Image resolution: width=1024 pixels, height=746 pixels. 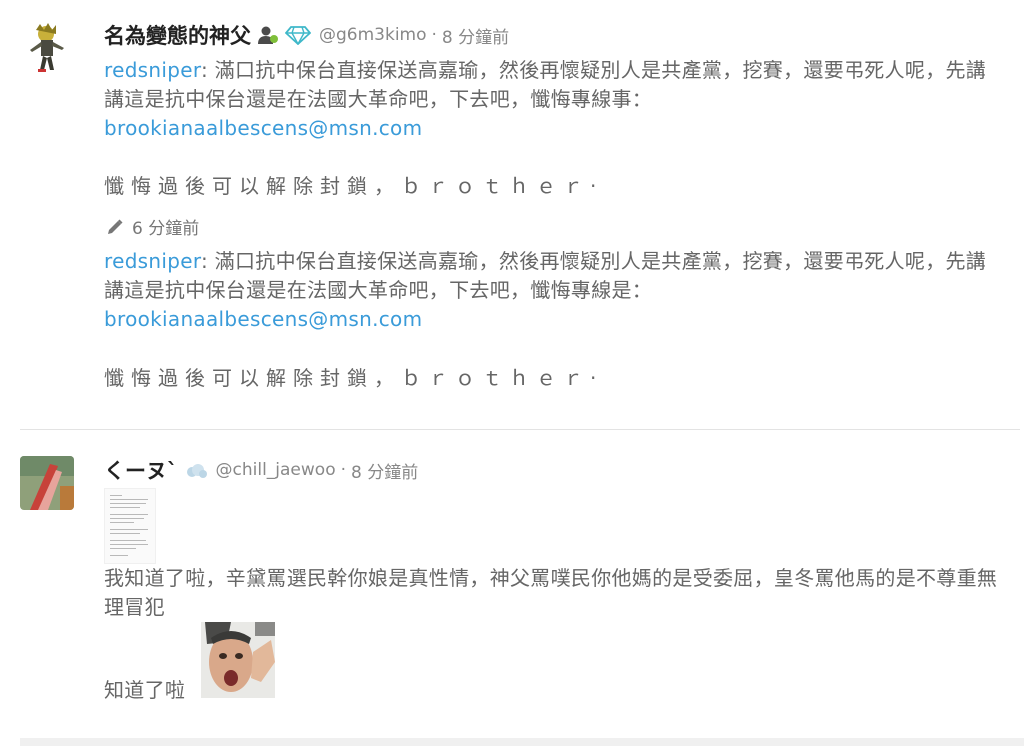 I want to click on meme-image, so click(x=238, y=660).